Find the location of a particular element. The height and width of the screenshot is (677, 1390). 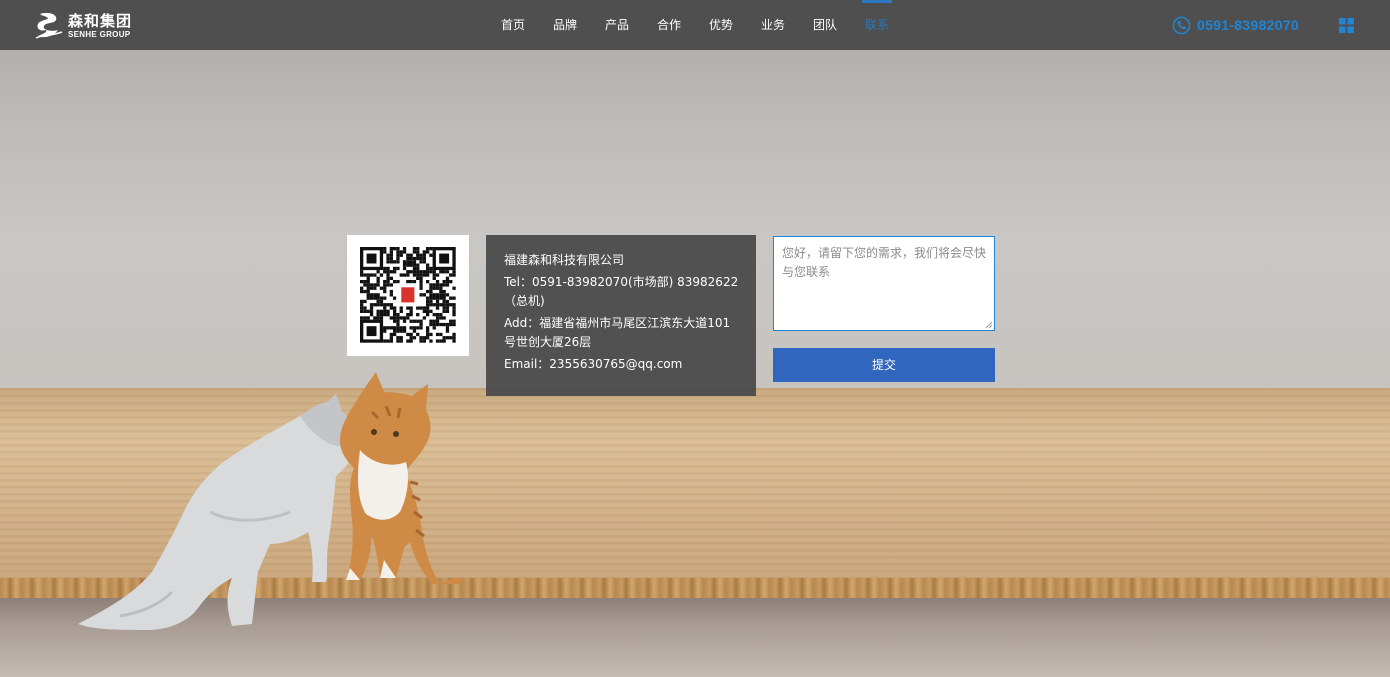

grid-menu-icon is located at coordinates (1346, 25).